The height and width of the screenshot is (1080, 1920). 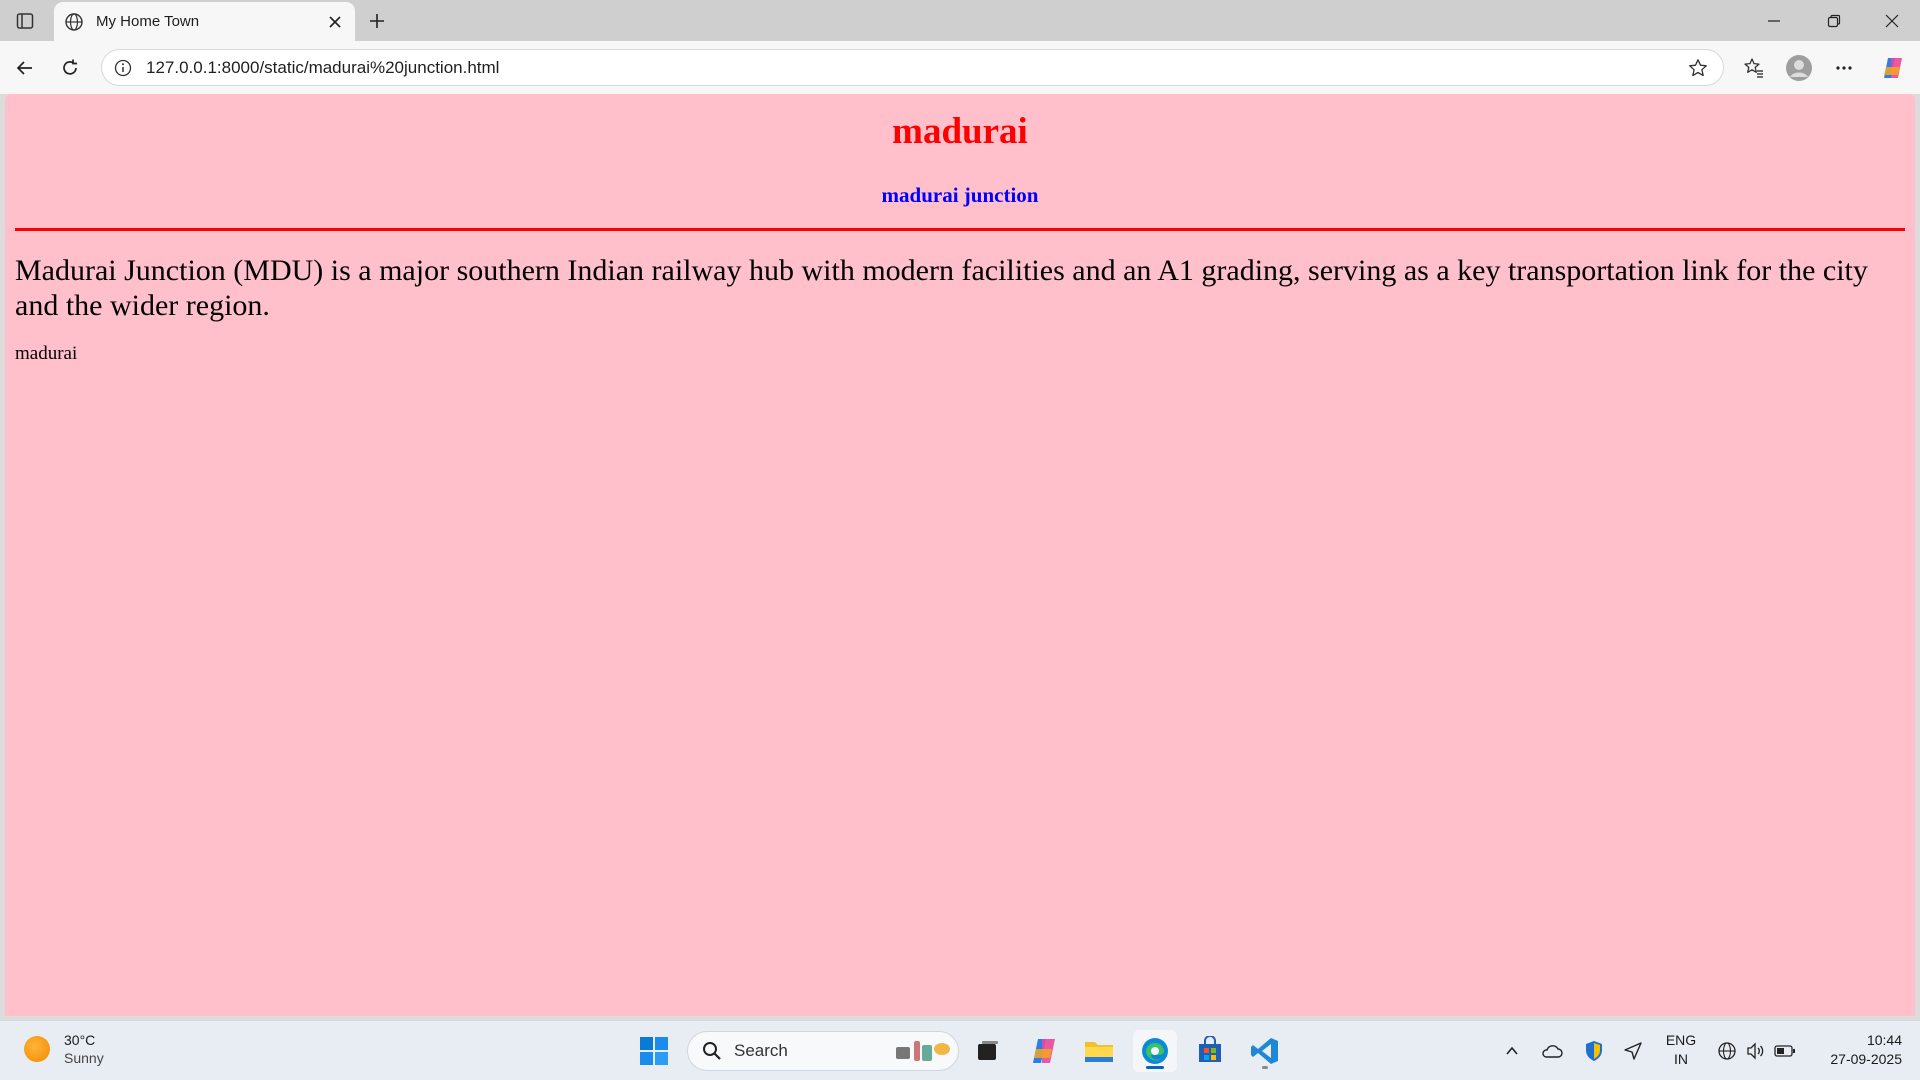 I want to click on windows-icon, so click(x=654, y=1051).